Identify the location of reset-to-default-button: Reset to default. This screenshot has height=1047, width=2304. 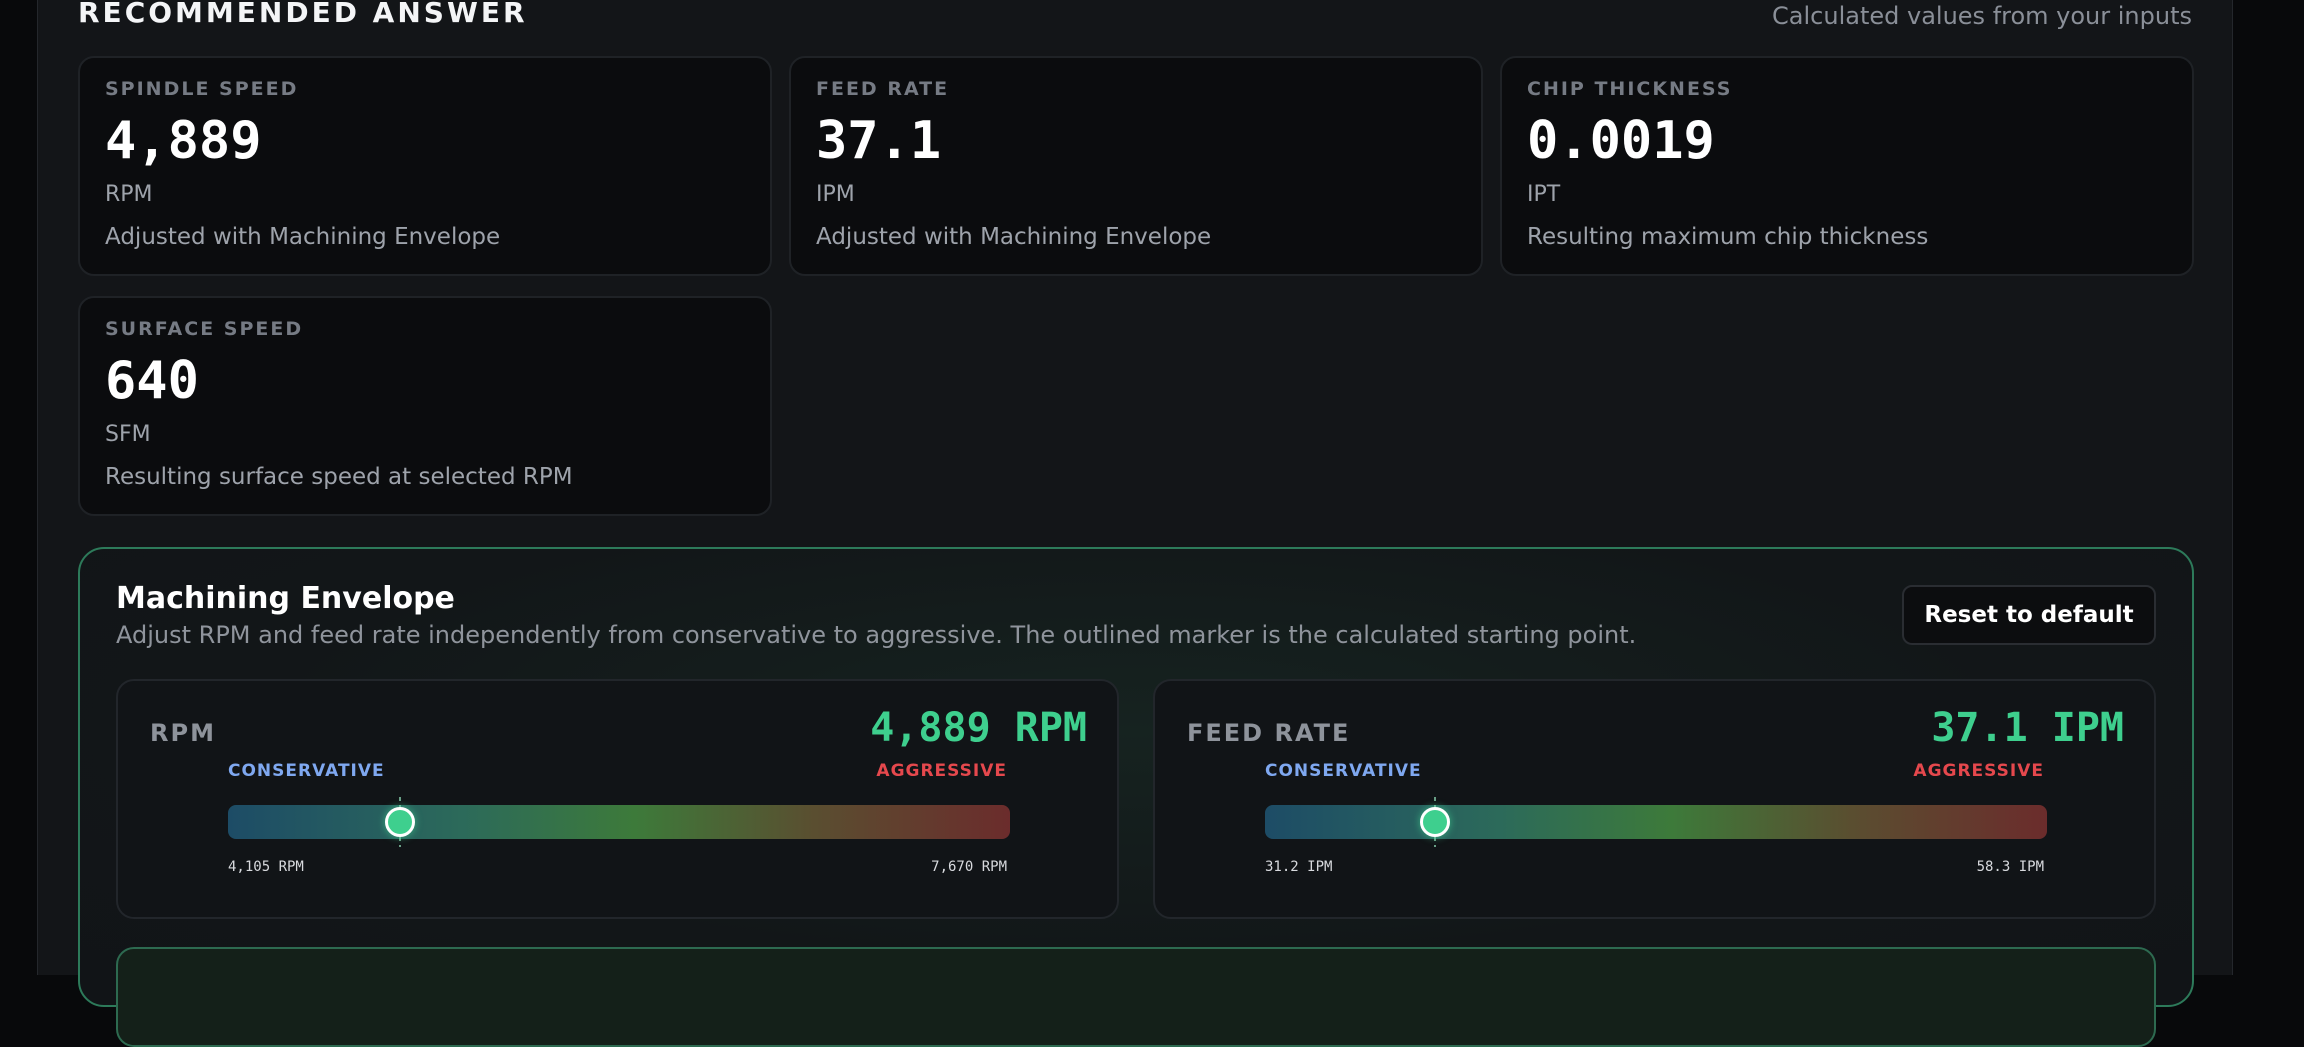
(2029, 615).